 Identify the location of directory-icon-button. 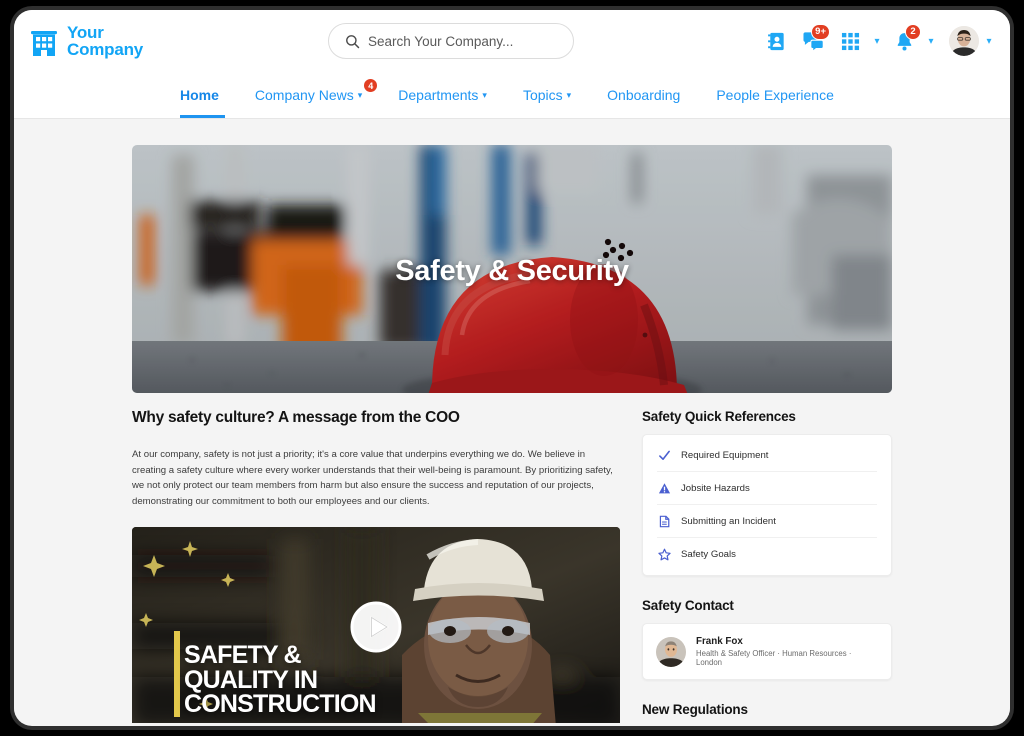
(776, 41).